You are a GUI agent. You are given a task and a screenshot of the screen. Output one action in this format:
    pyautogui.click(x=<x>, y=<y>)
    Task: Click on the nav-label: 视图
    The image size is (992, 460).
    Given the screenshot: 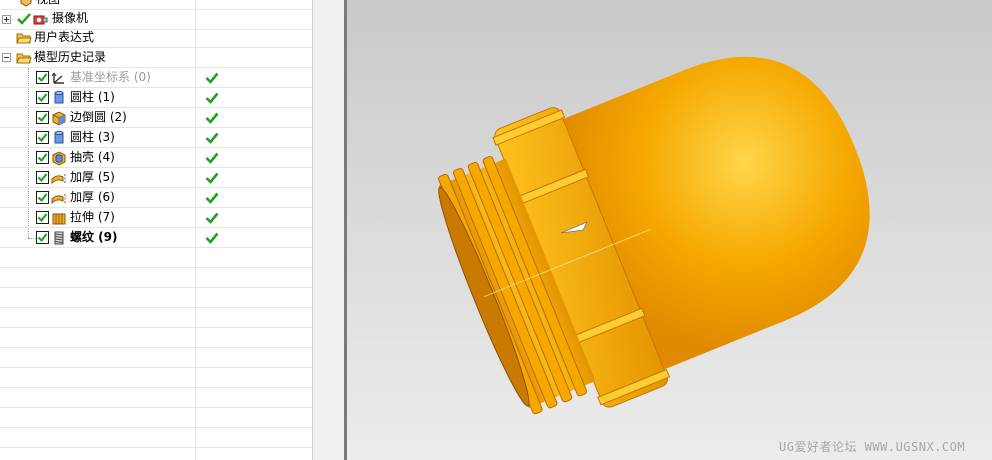 What is the action you would take?
    pyautogui.click(x=48, y=3)
    